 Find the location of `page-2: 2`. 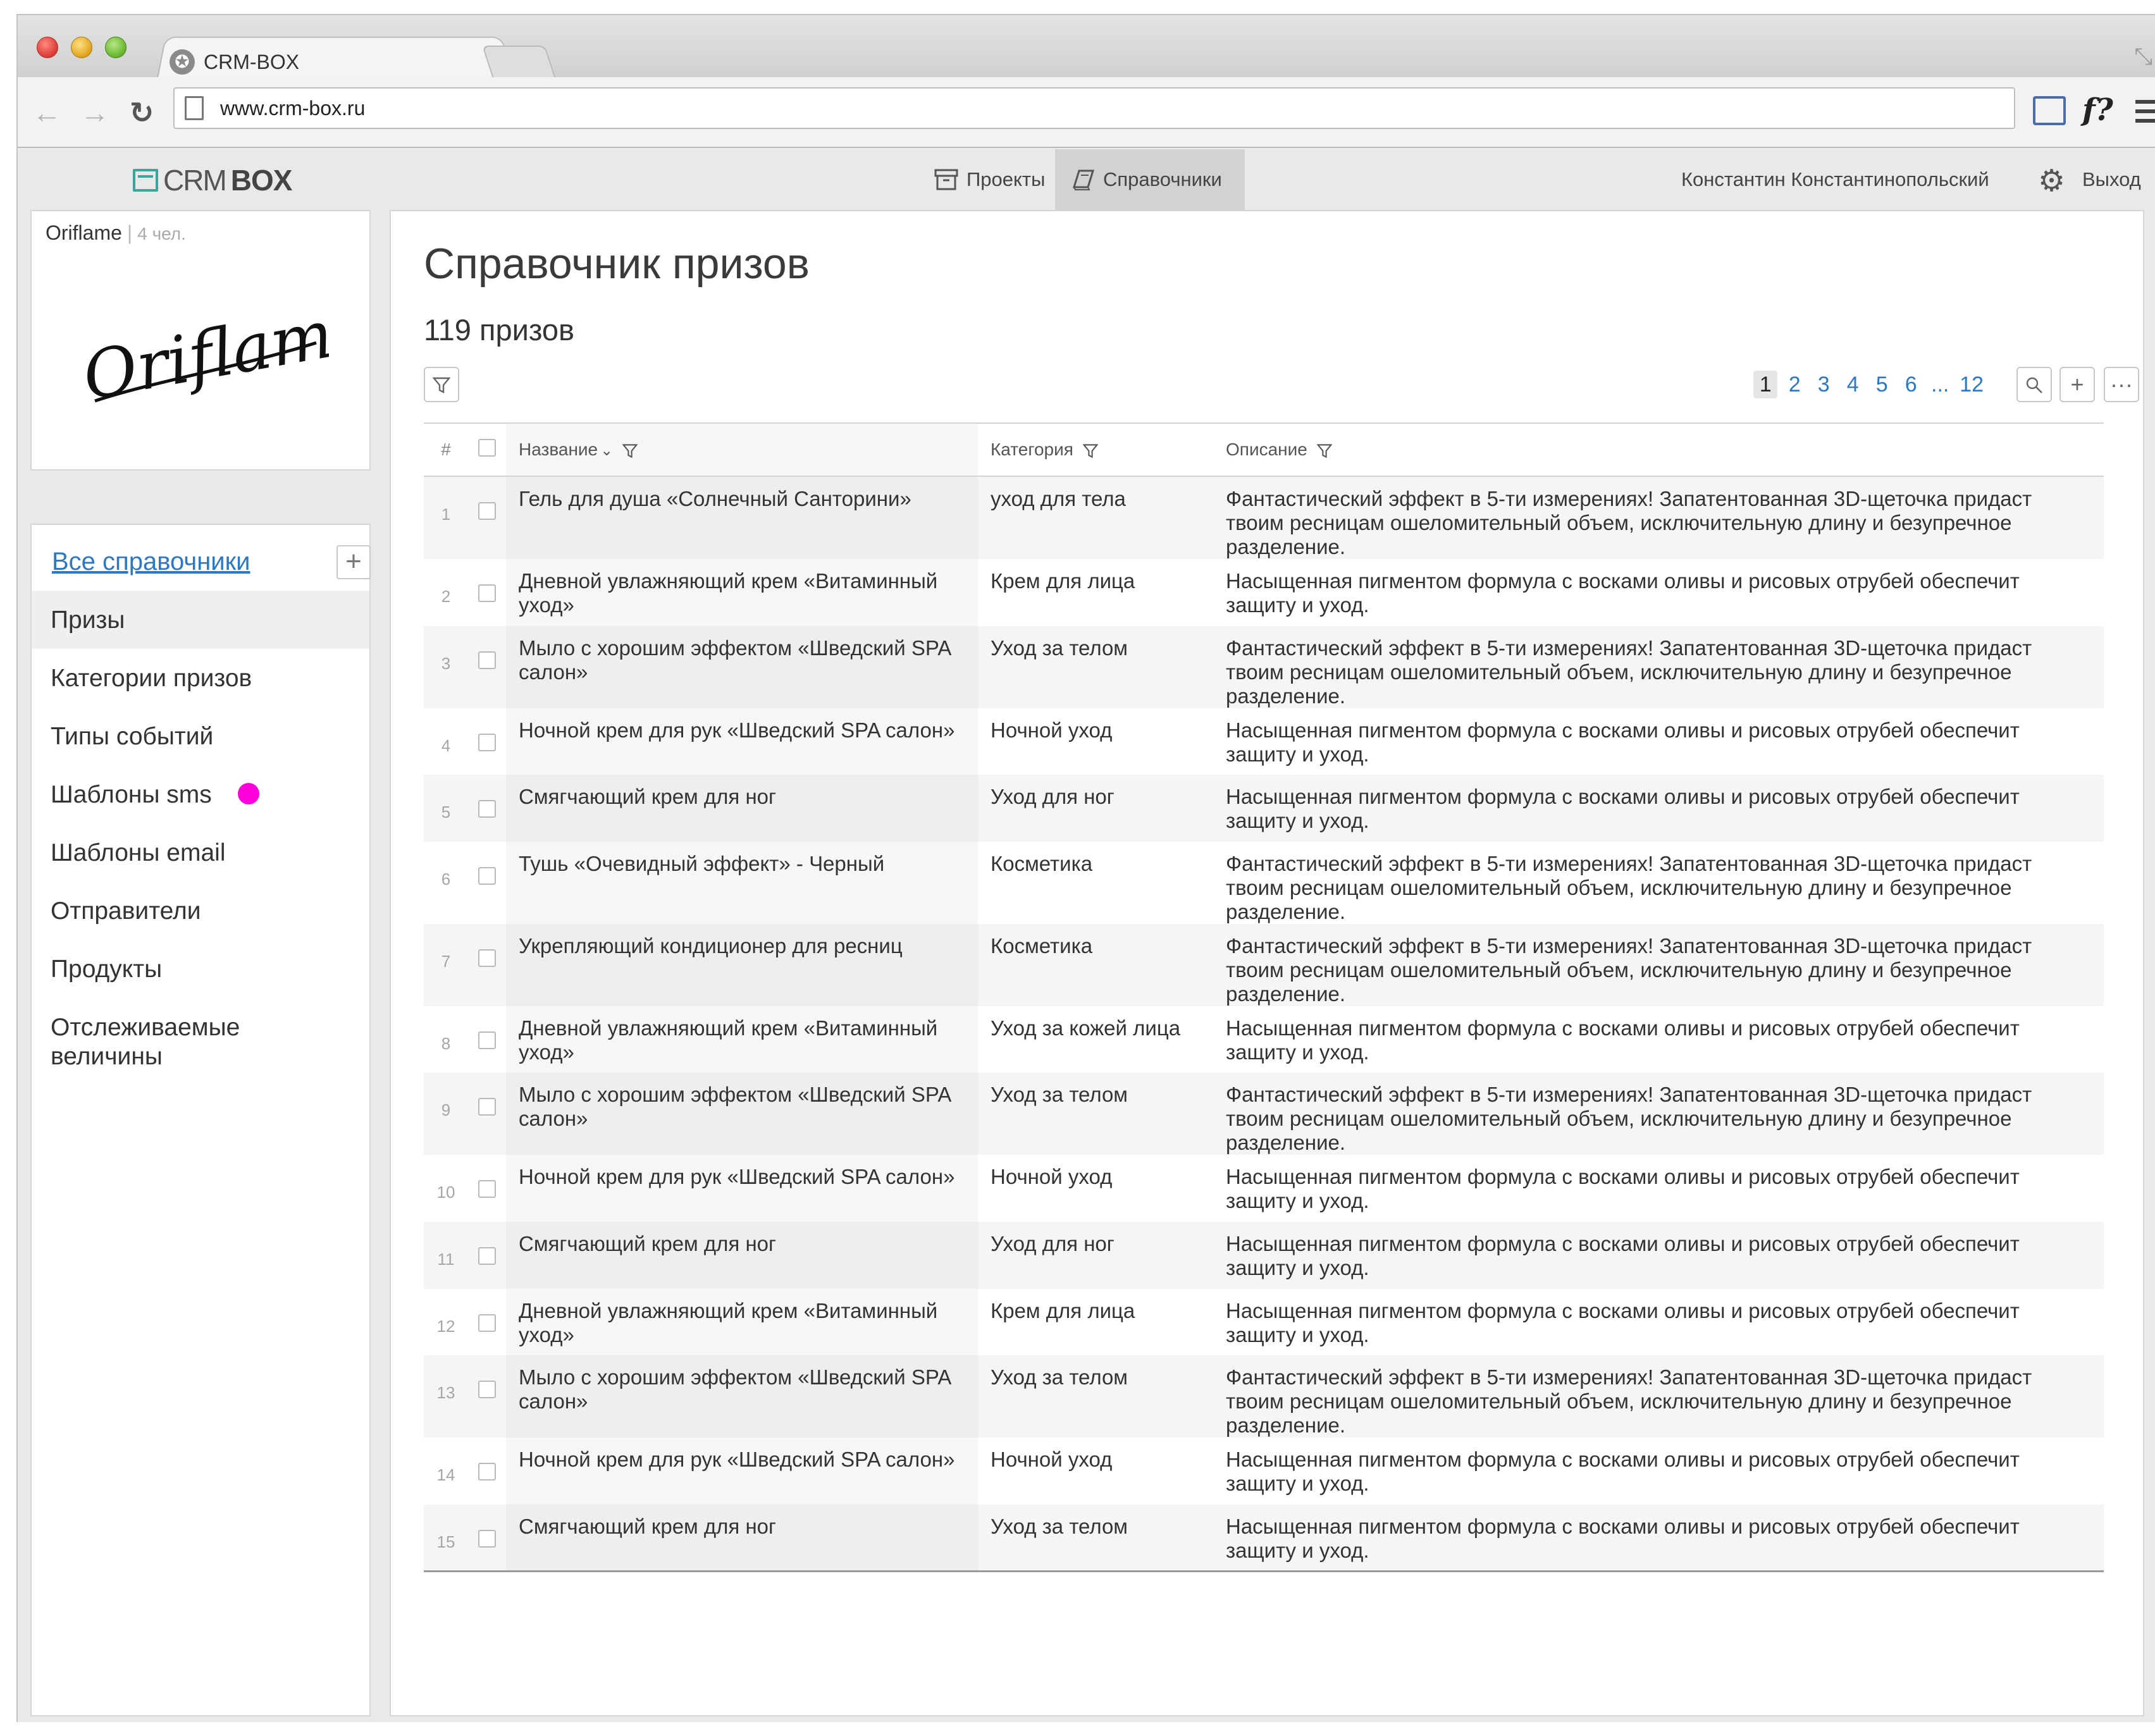

page-2: 2 is located at coordinates (1794, 384).